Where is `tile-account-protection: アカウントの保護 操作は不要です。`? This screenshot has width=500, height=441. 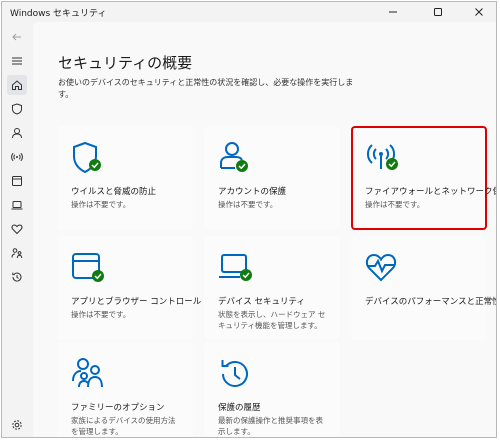 tile-account-protection: アカウントの保護 操作は不要です。 is located at coordinates (272, 178).